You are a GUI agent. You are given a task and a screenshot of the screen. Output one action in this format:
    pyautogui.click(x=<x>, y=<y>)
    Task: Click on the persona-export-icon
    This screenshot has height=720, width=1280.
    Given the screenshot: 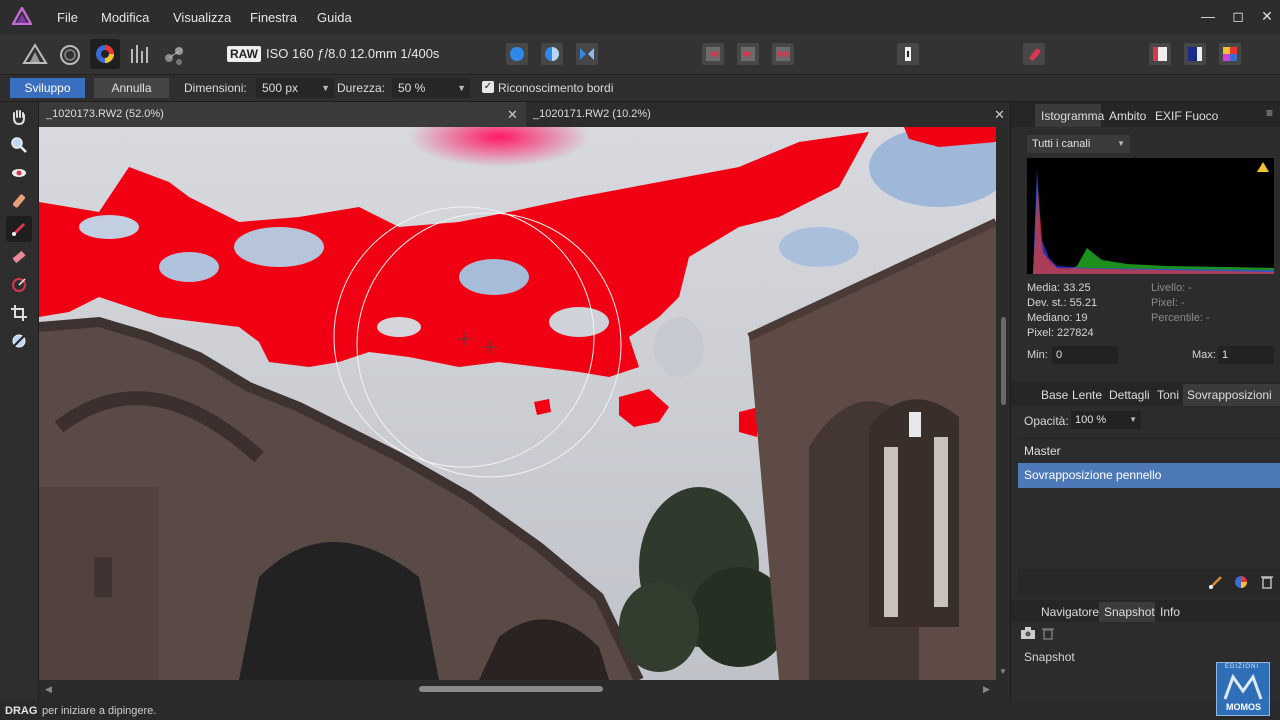 What is the action you would take?
    pyautogui.click(x=174, y=55)
    